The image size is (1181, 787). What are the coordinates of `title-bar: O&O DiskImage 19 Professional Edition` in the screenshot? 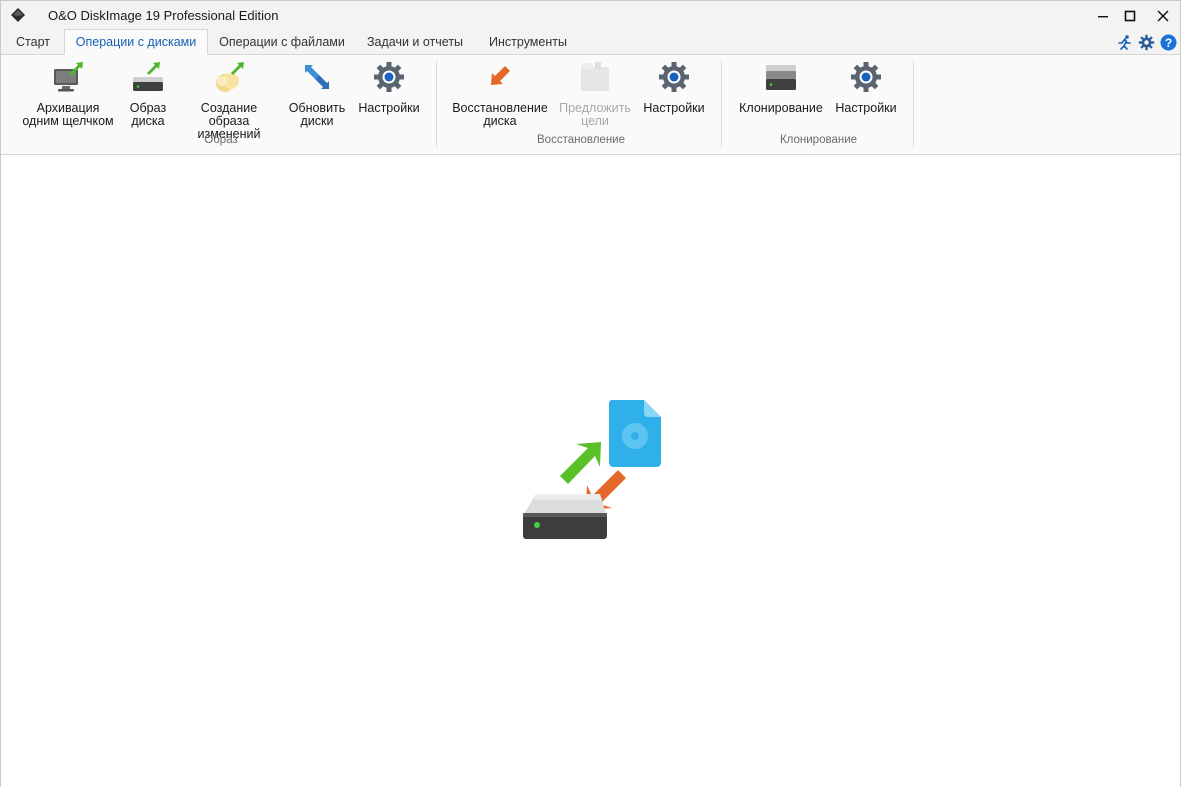 It's located at (590, 15).